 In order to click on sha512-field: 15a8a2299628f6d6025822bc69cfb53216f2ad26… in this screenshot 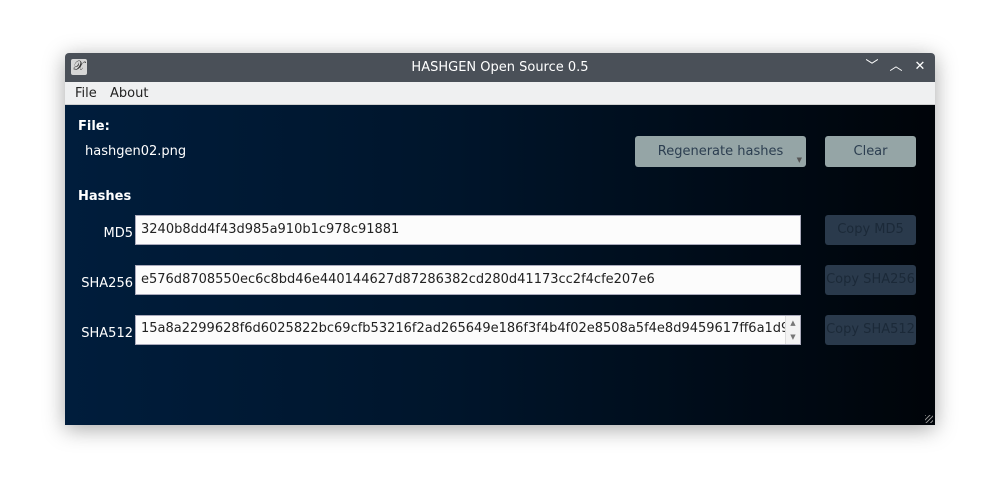, I will do `click(468, 330)`.